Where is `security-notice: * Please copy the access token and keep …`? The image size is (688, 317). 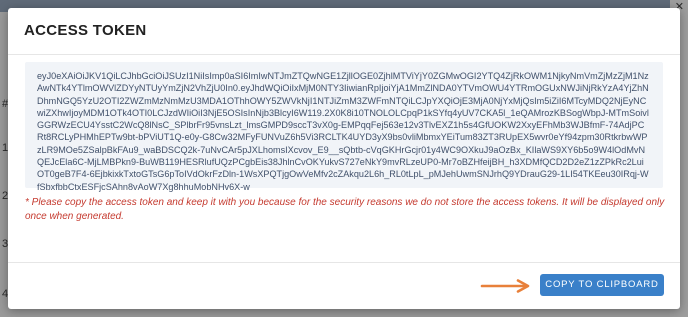
security-notice: * Please copy the access token and keep … is located at coordinates (345, 209).